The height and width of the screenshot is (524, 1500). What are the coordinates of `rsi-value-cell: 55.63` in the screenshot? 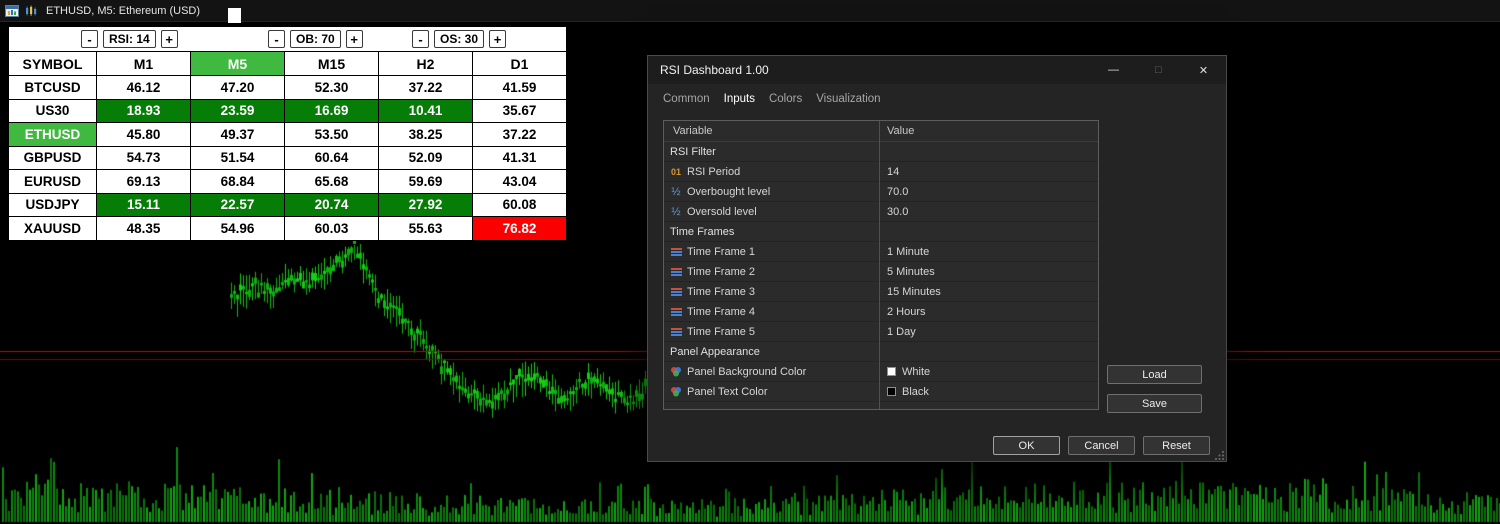 It's located at (426, 228).